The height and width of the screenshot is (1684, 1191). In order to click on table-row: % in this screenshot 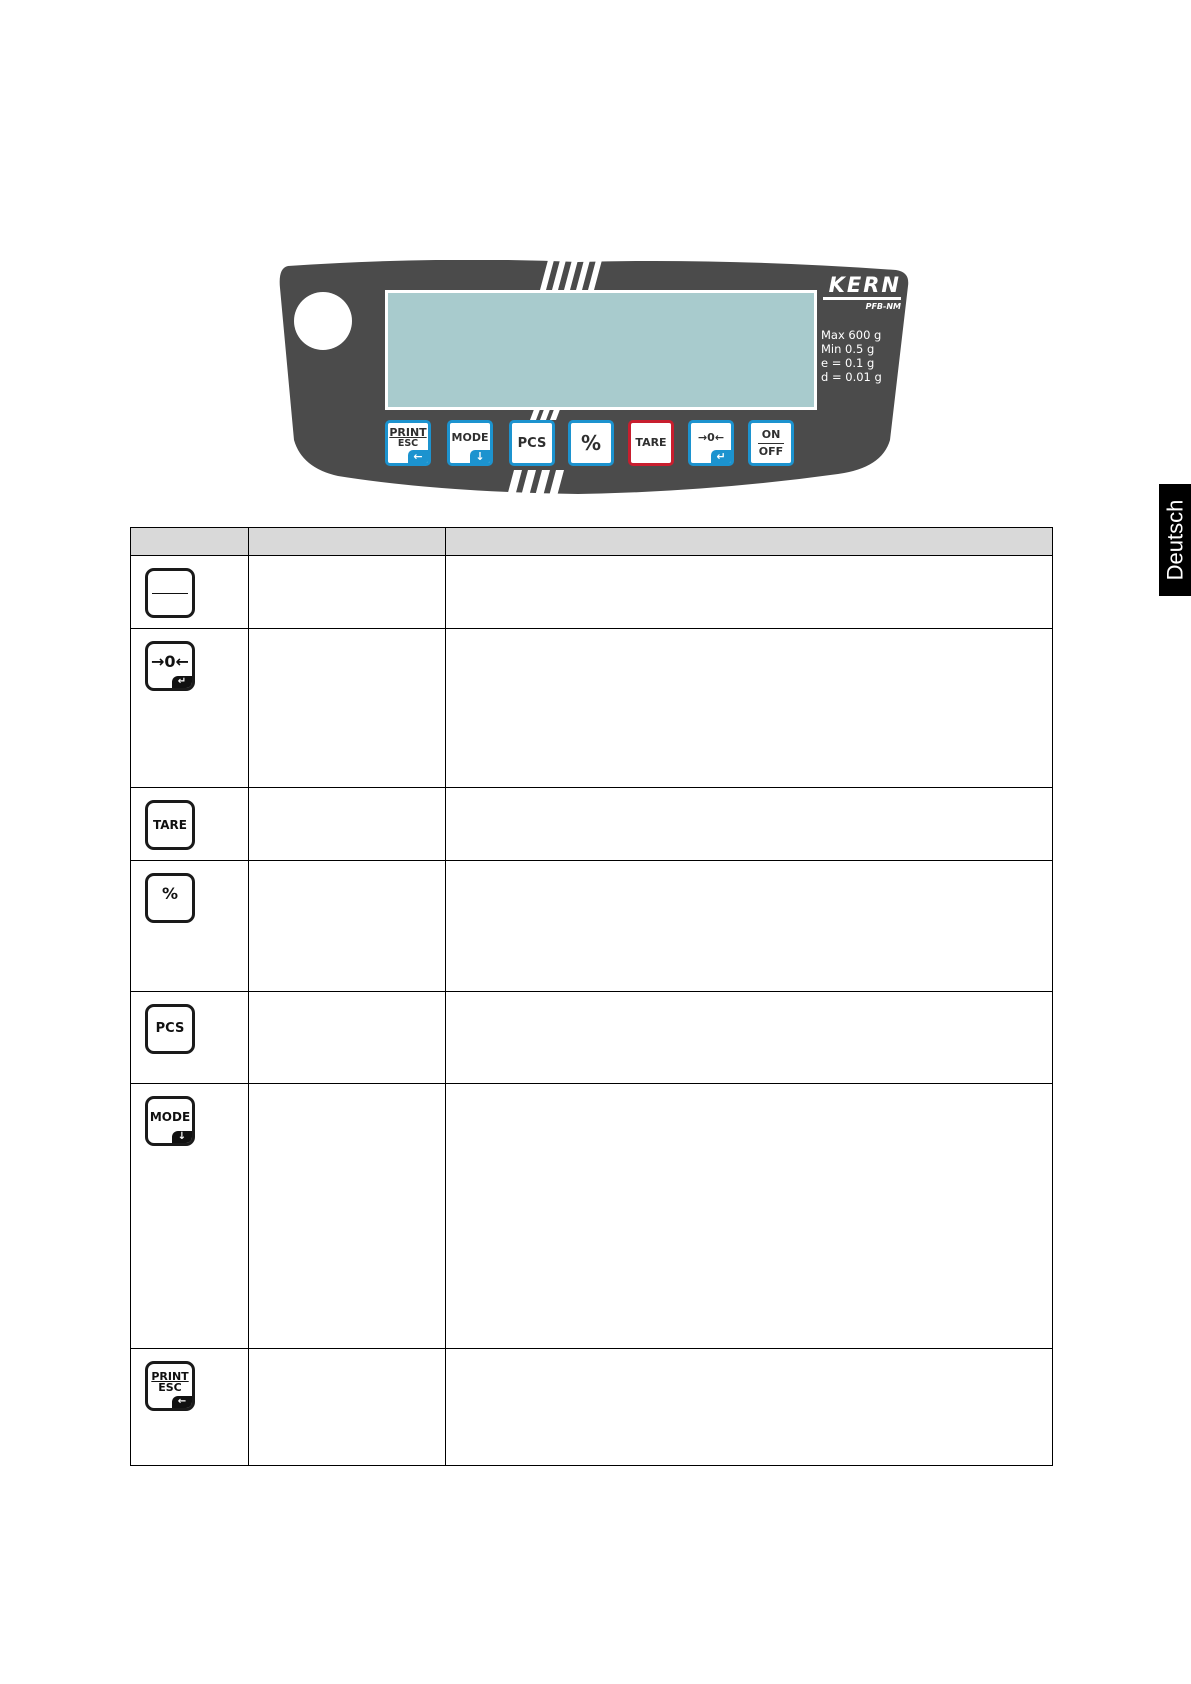, I will do `click(591, 926)`.